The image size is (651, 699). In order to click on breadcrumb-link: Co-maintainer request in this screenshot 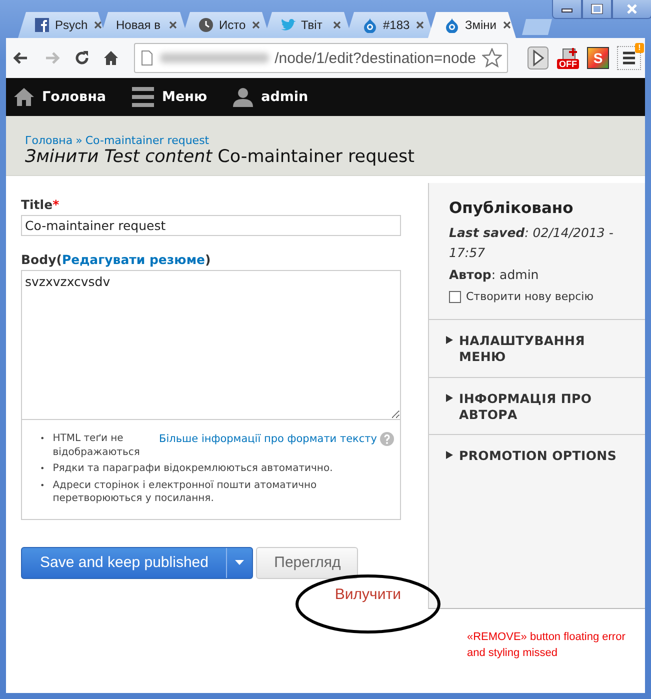, I will do `click(147, 140)`.